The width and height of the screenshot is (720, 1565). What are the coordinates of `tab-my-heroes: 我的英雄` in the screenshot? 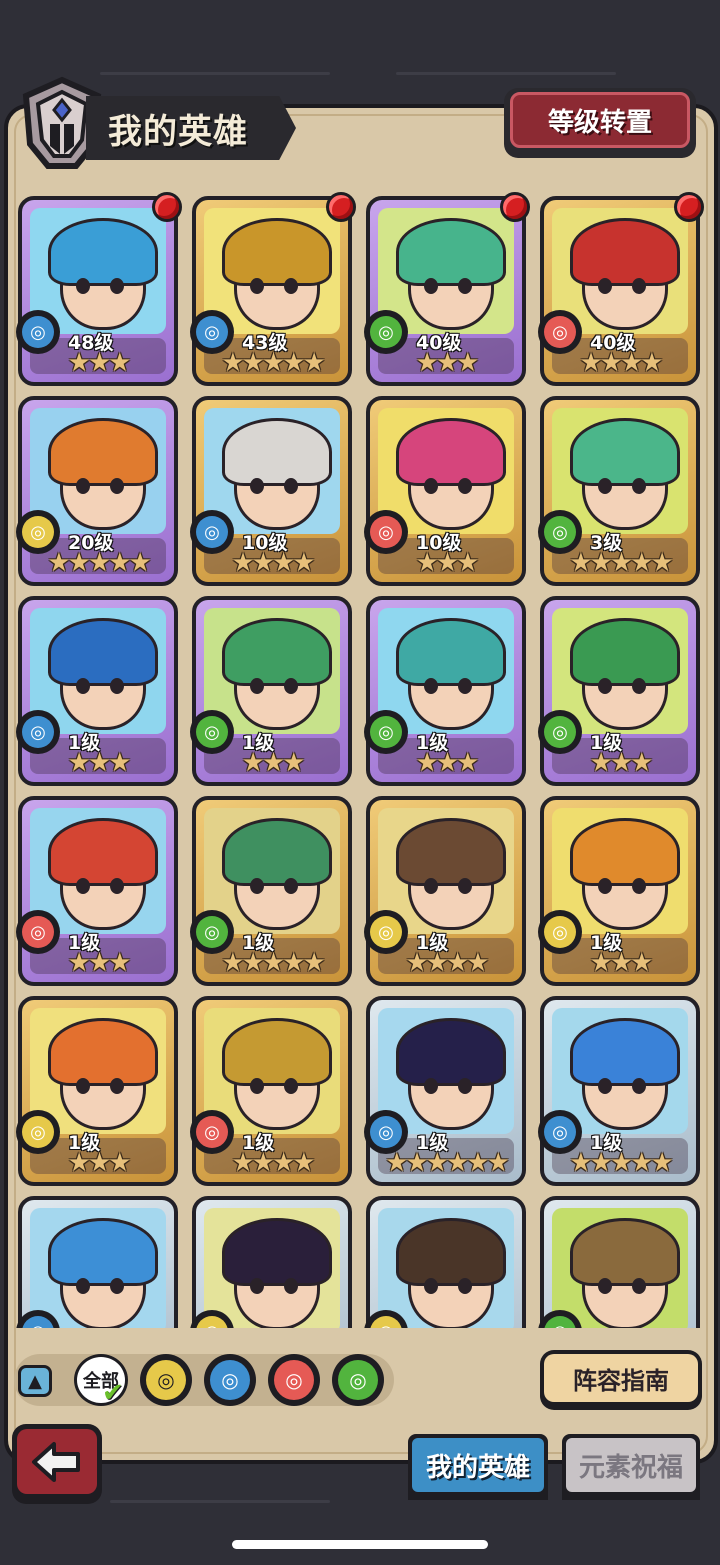 It's located at (478, 1467).